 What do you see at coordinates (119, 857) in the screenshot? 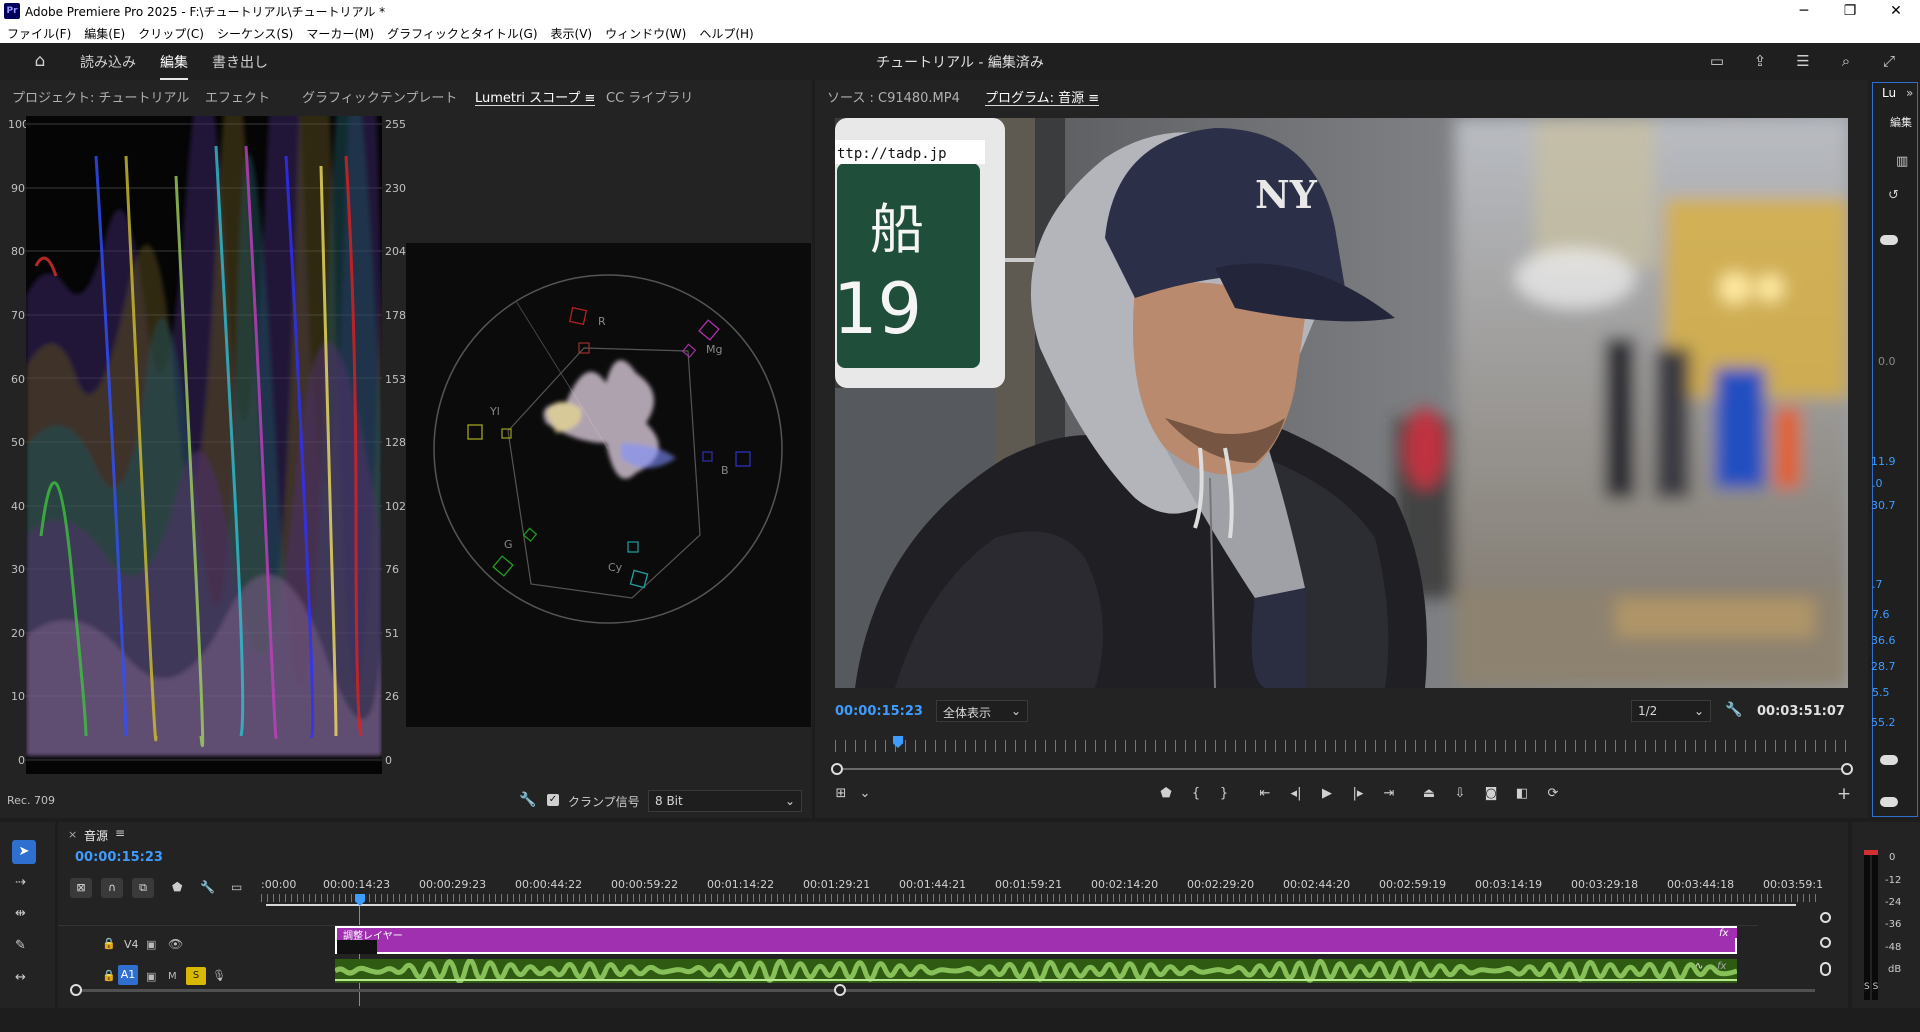
I see `timeline-current-timecode: 00:00:15:23` at bounding box center [119, 857].